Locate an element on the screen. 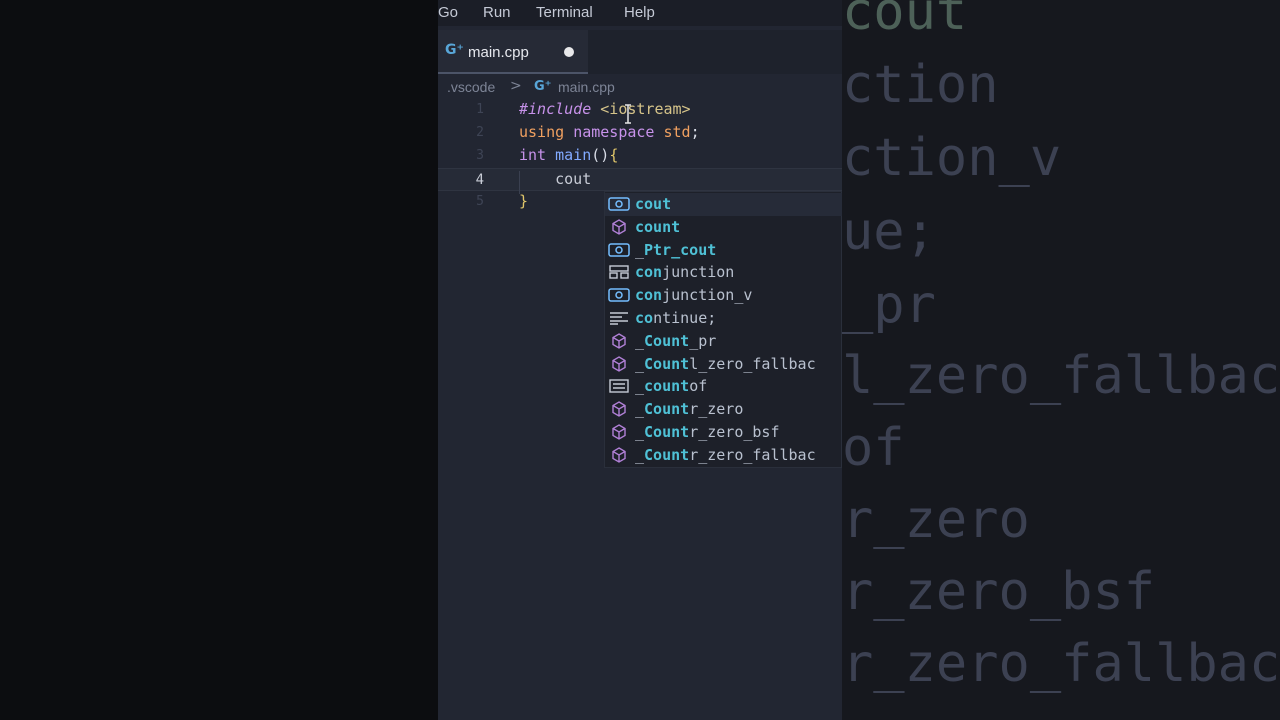  code-text: int main(){ is located at coordinates (569, 155).